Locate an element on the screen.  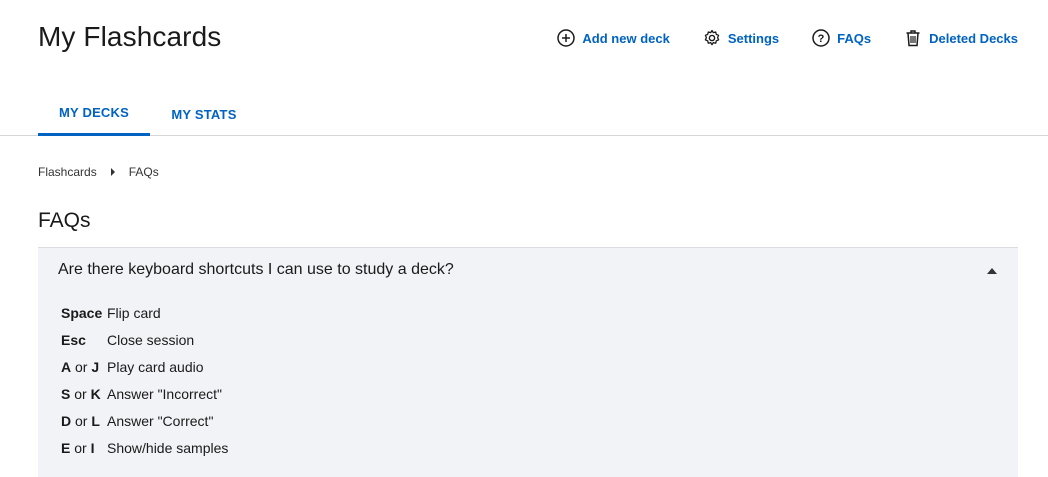
gear-icon is located at coordinates (712, 38).